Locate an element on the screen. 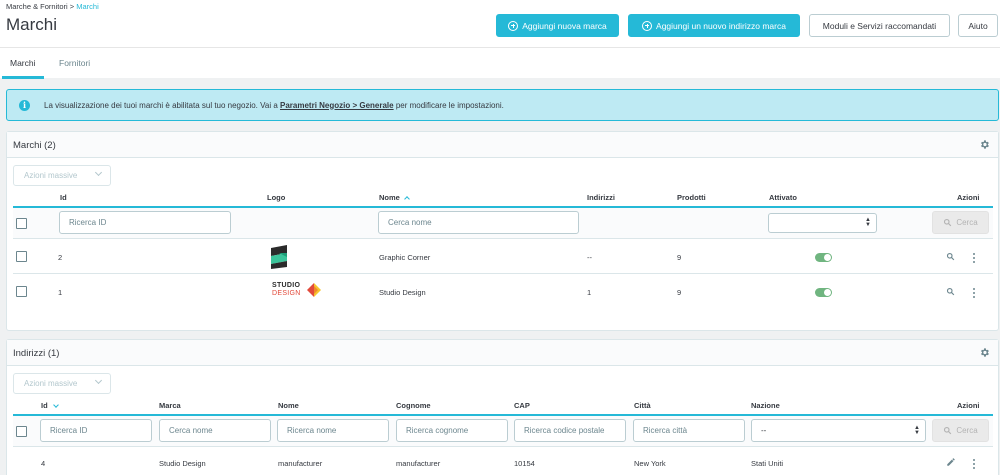  brand-id: 1 is located at coordinates (60, 292).